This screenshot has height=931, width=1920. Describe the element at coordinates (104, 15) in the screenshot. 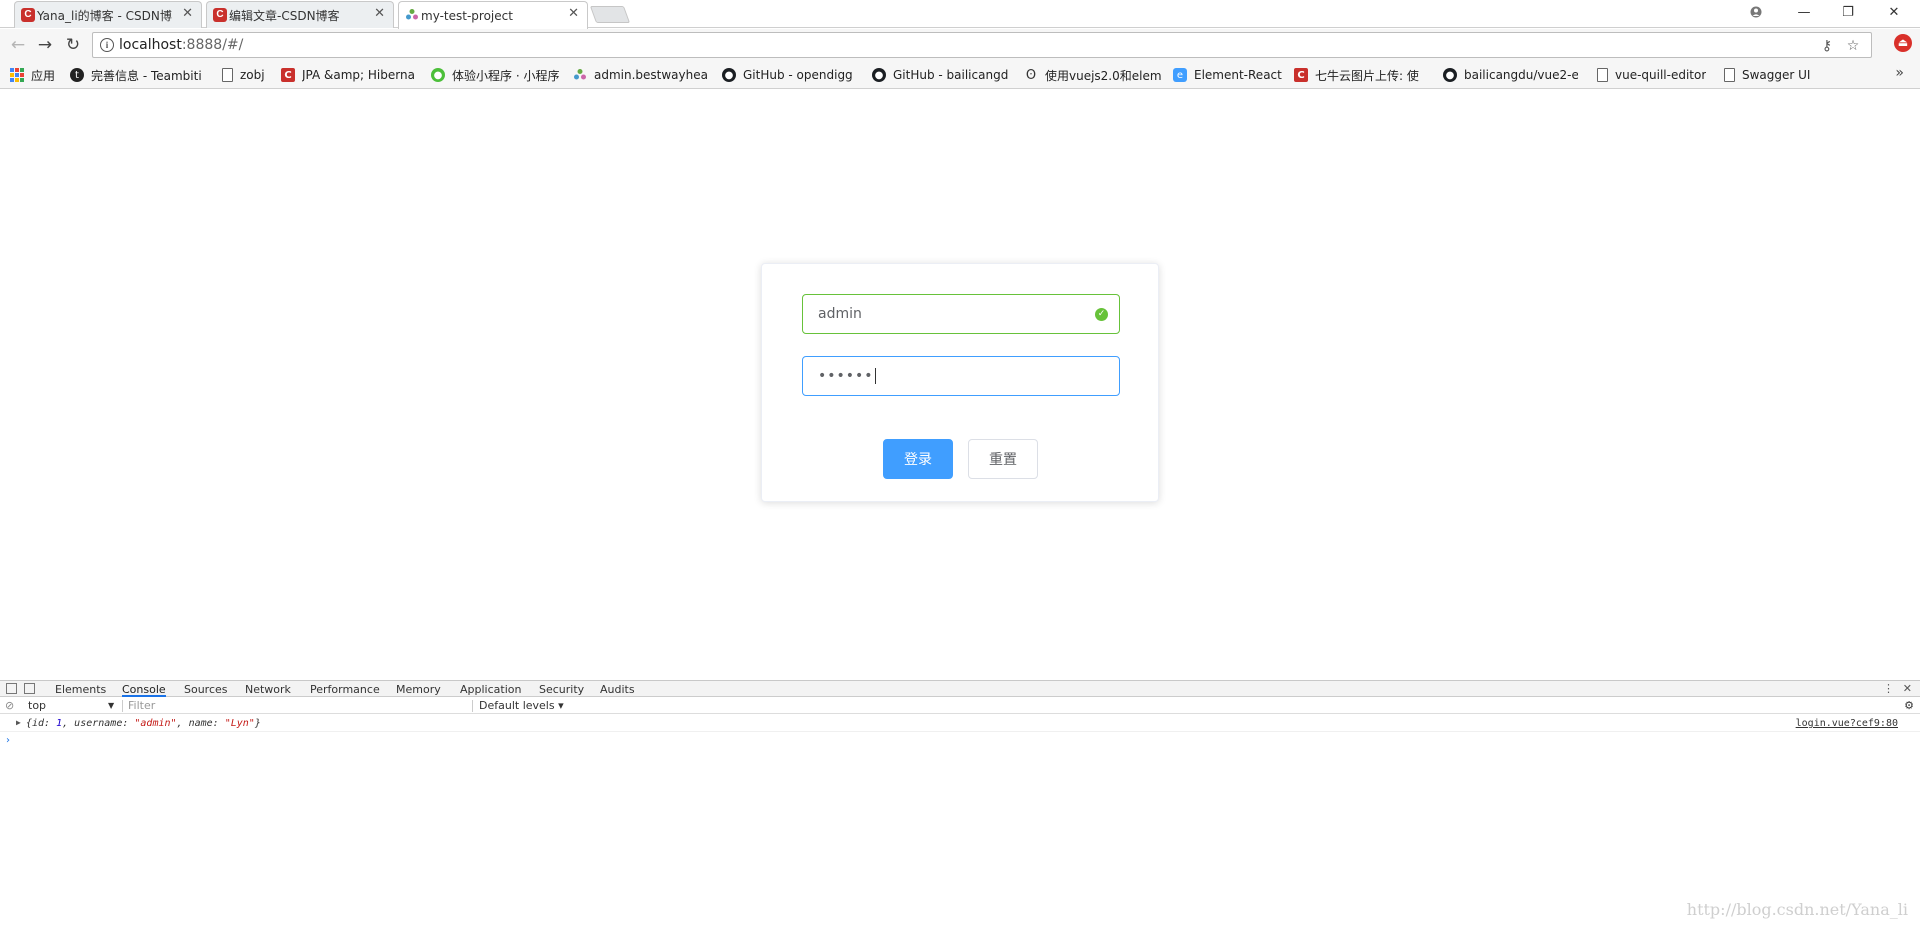

I see `tab-title: Yana_li的博客 - CSDN博` at that location.